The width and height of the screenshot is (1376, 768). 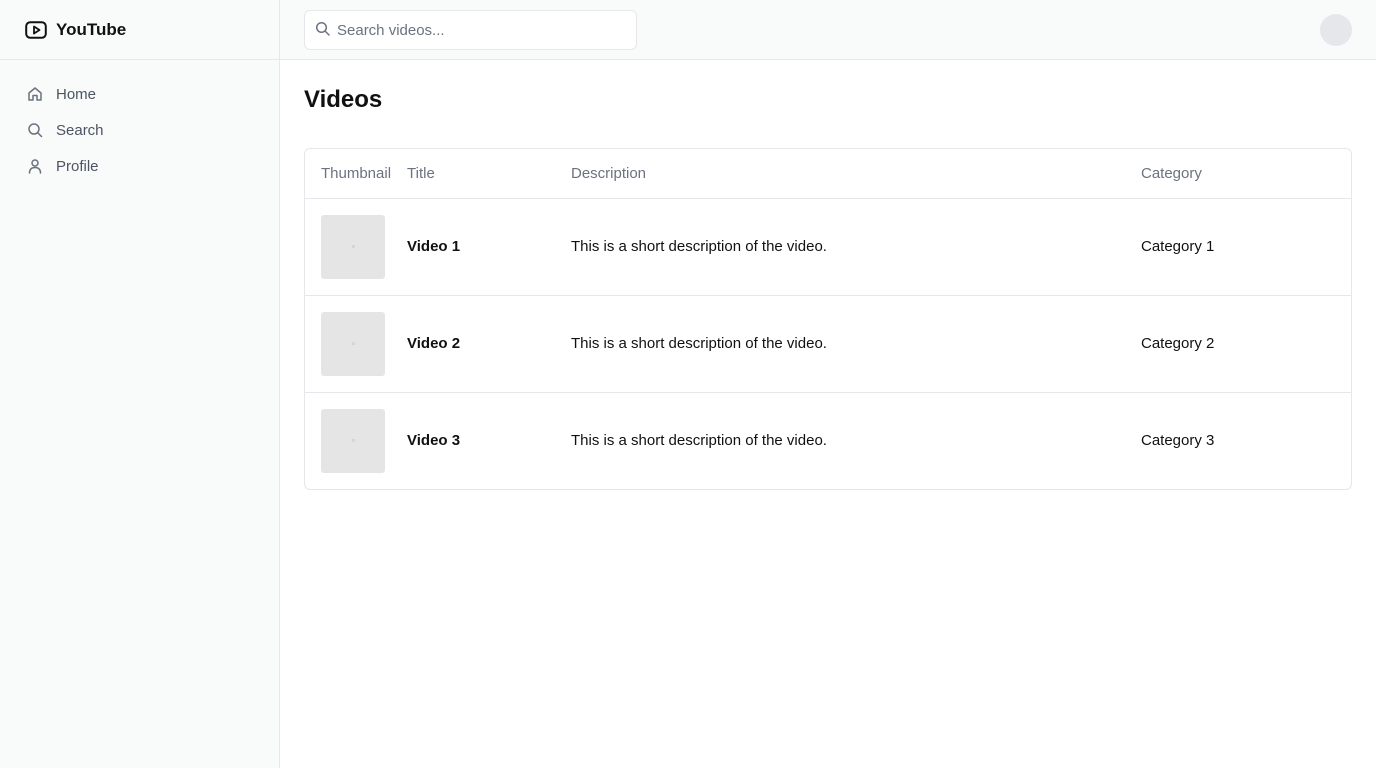 What do you see at coordinates (489, 247) in the screenshot?
I see `video-title: Video 1` at bounding box center [489, 247].